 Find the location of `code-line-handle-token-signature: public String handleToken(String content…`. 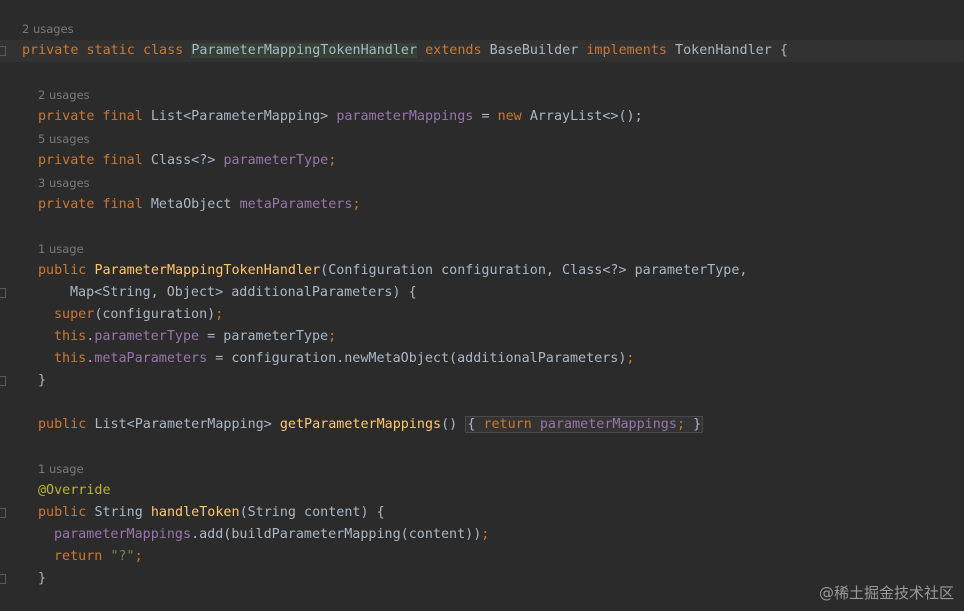

code-line-handle-token-signature: public String handleToken(String content… is located at coordinates (211, 513).